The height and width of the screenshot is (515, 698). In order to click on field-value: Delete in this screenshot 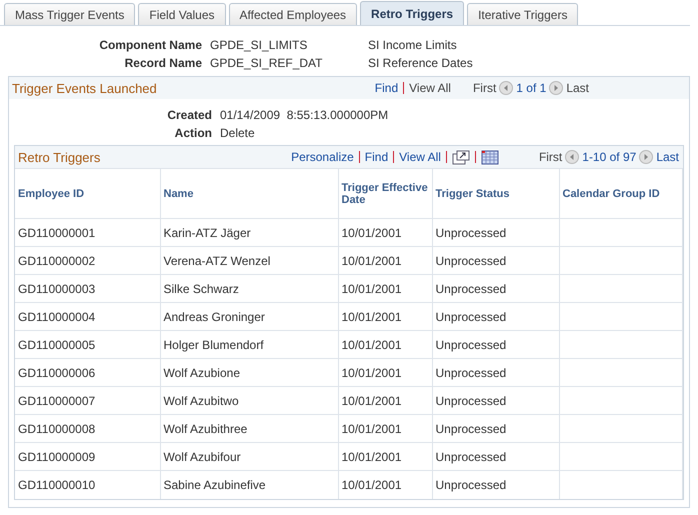, I will do `click(238, 133)`.